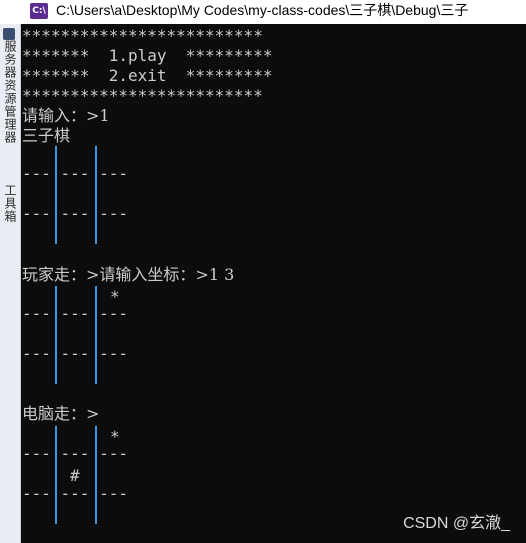  What do you see at coordinates (9, 34) in the screenshot?
I see `pin-icon` at bounding box center [9, 34].